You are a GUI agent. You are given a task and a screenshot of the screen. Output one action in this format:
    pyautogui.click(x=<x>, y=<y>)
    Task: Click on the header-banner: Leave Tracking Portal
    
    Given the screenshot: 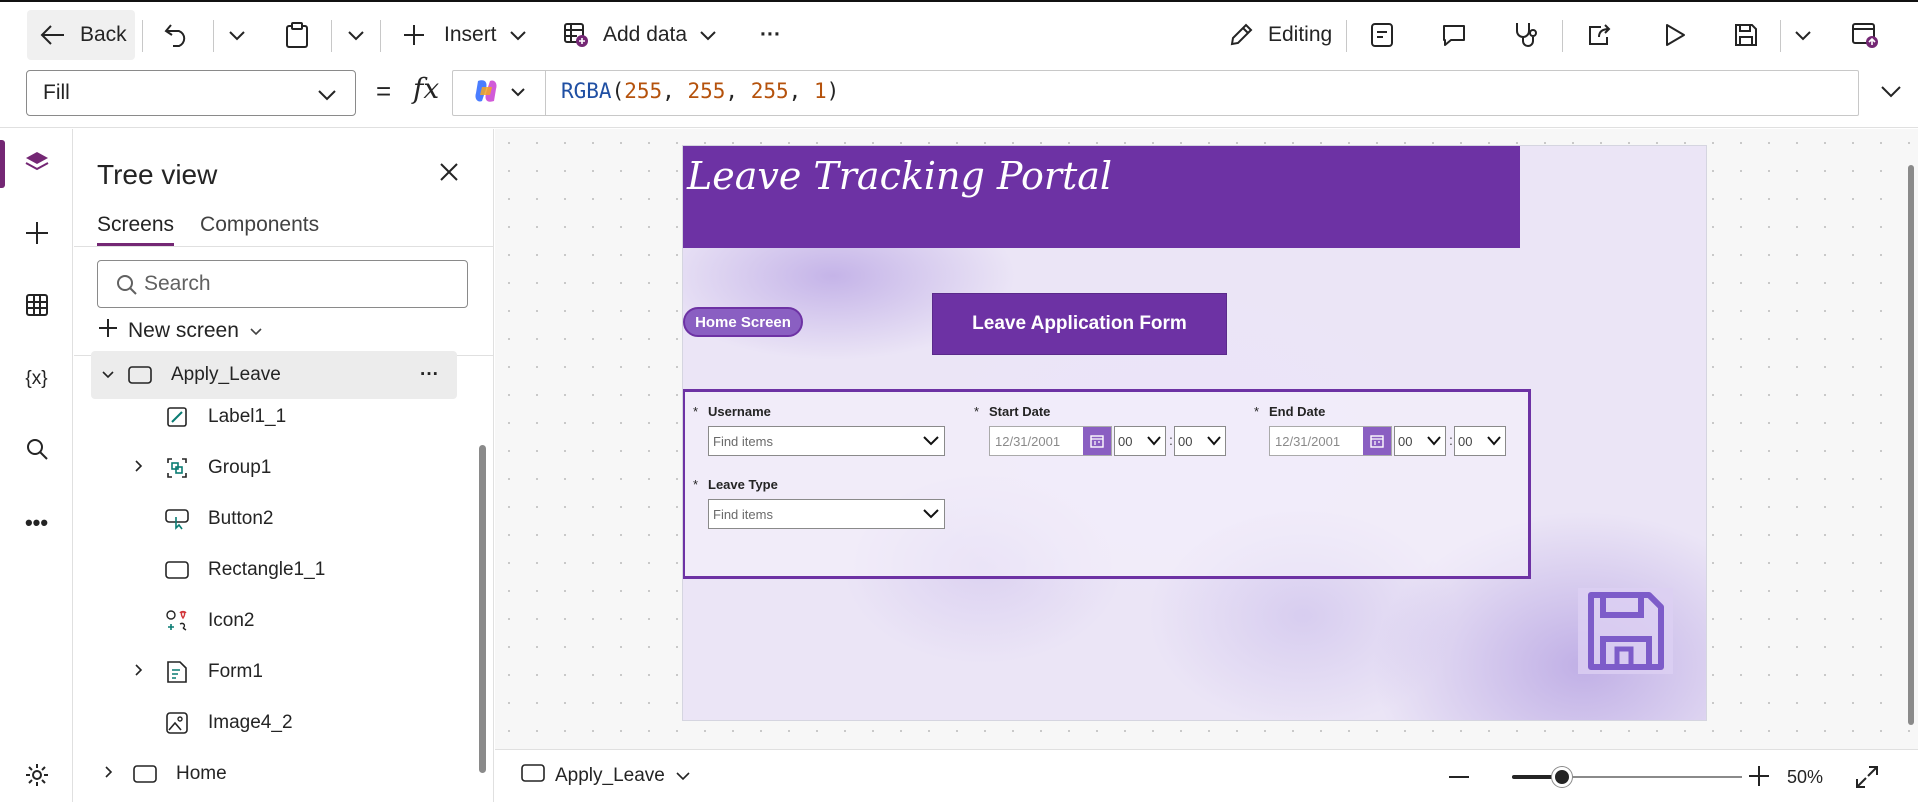 What is the action you would take?
    pyautogui.click(x=1101, y=197)
    